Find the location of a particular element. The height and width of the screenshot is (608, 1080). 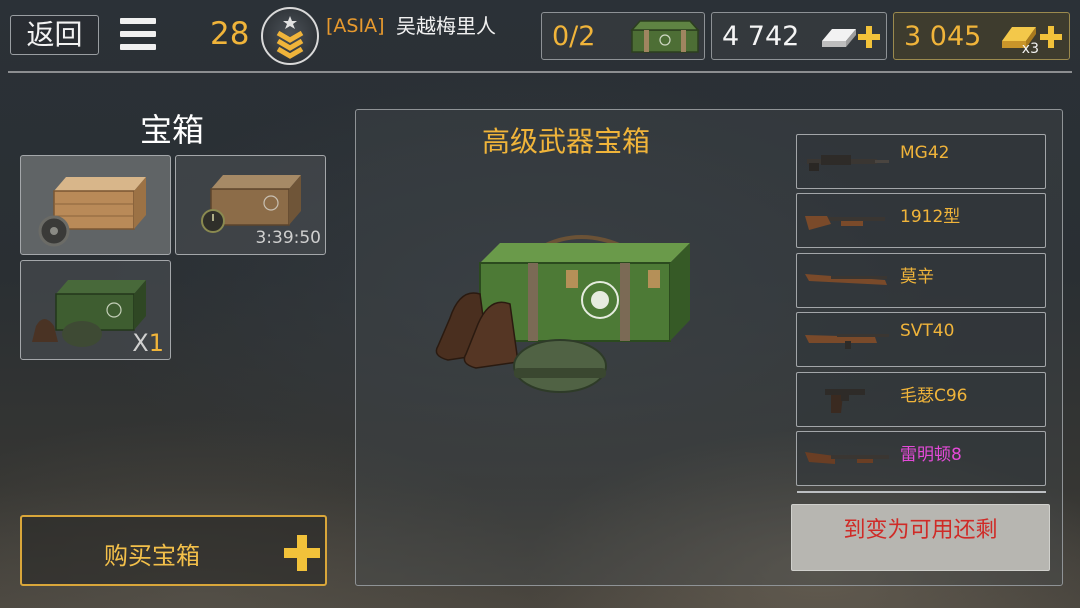

silver-currency: 4 742 is located at coordinates (799, 36).